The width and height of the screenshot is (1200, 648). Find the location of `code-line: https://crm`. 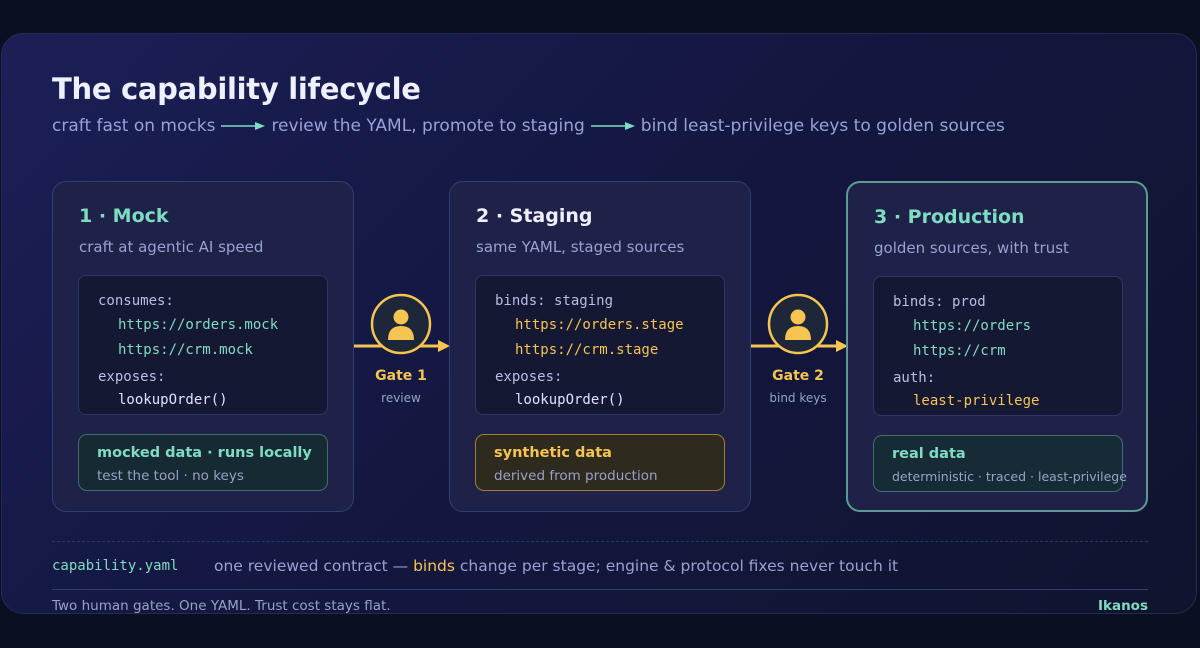

code-line: https://crm is located at coordinates (959, 351).